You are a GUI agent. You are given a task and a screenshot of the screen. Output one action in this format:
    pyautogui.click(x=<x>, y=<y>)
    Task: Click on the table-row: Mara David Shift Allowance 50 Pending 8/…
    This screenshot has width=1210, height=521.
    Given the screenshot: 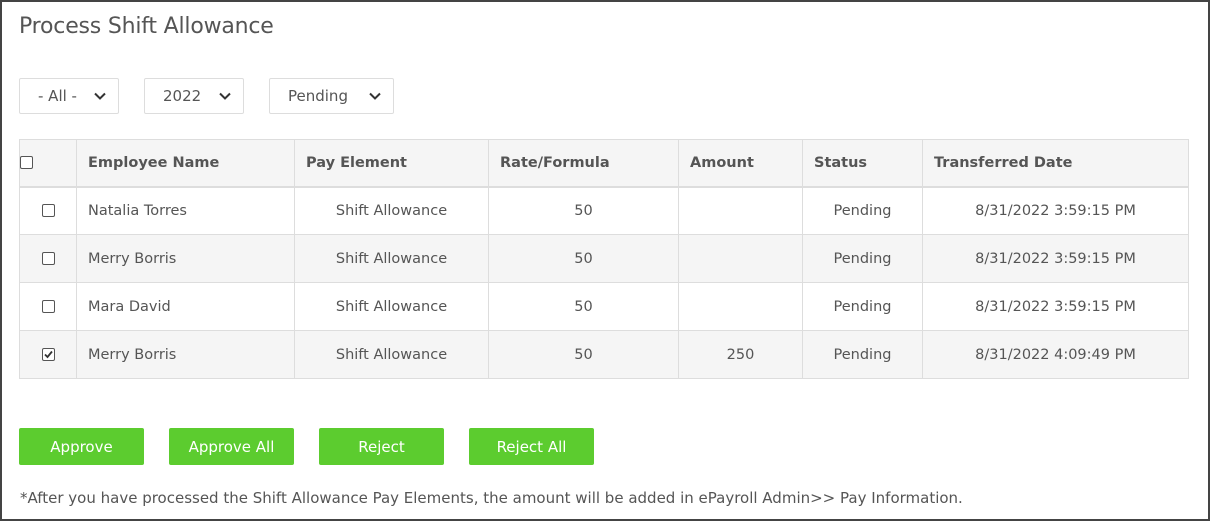 What is the action you would take?
    pyautogui.click(x=604, y=306)
    